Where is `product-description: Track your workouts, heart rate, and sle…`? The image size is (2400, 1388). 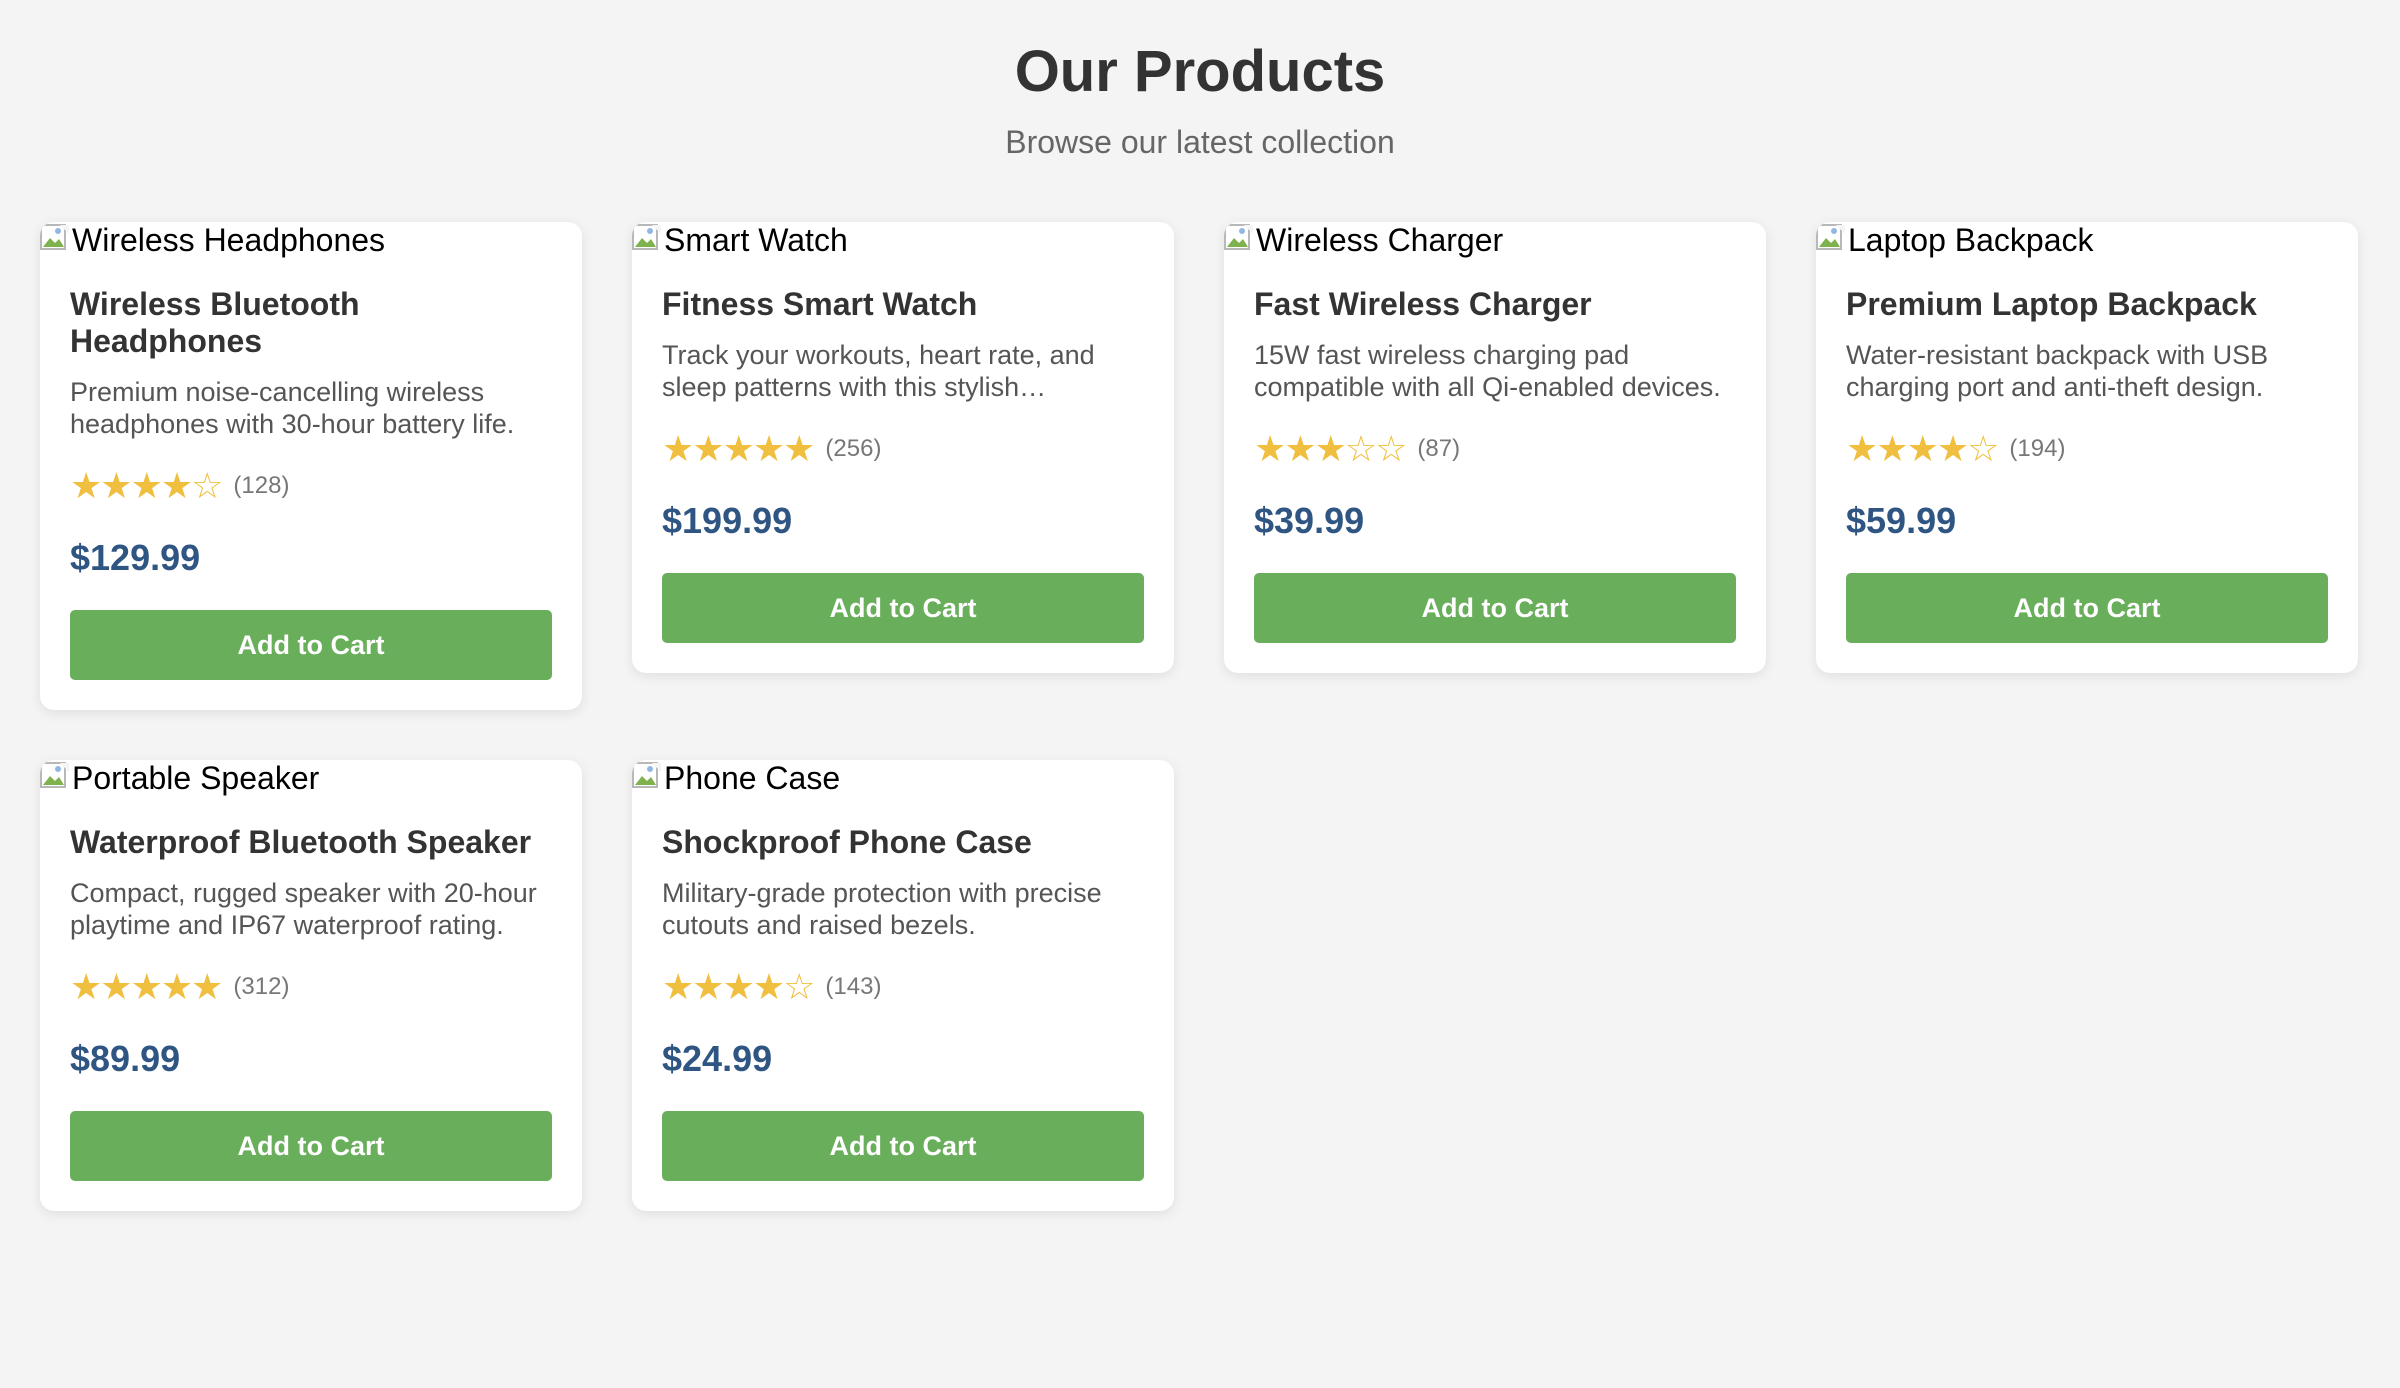 product-description: Track your workouts, heart rate, and sle… is located at coordinates (878, 371).